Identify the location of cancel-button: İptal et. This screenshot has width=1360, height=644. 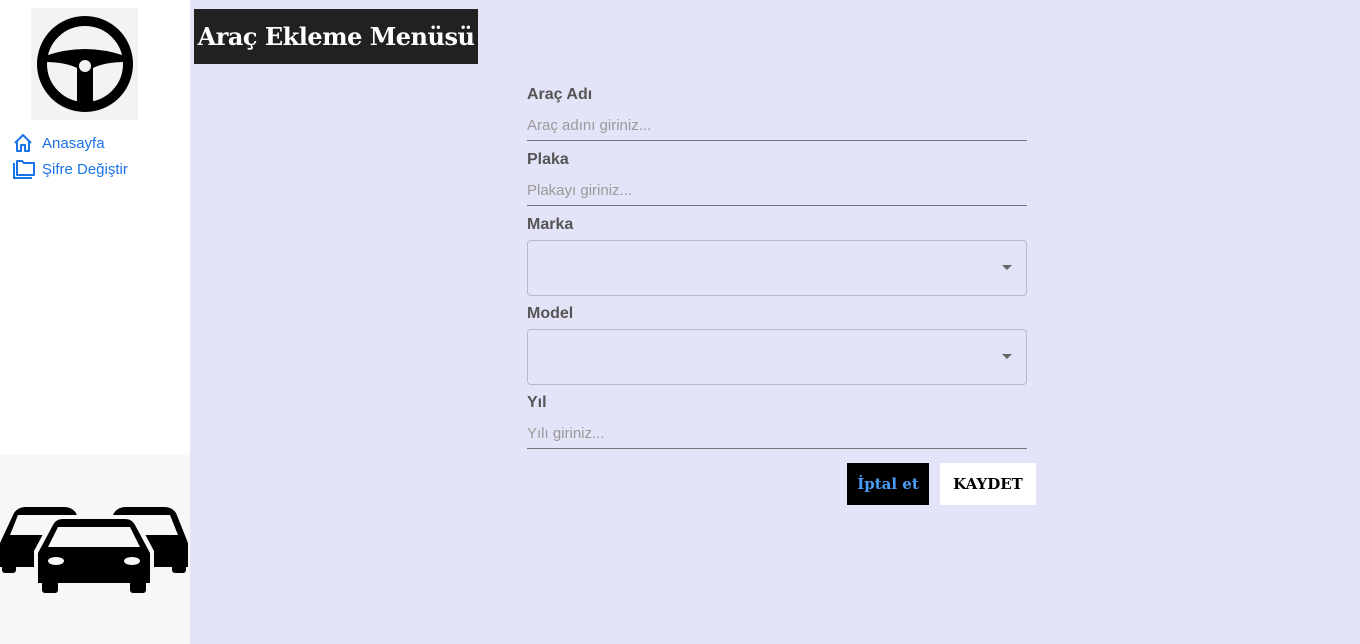
(888, 484).